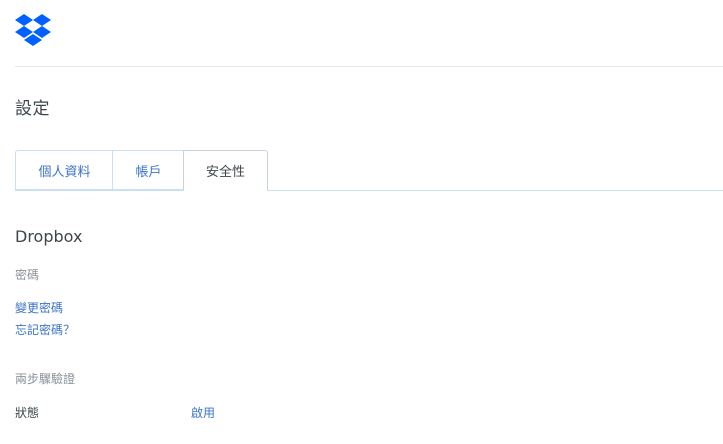 The width and height of the screenshot is (723, 444). Describe the element at coordinates (369, 170) in the screenshot. I see `settings-tabs: 個人資料 帳戶 安全性` at that location.